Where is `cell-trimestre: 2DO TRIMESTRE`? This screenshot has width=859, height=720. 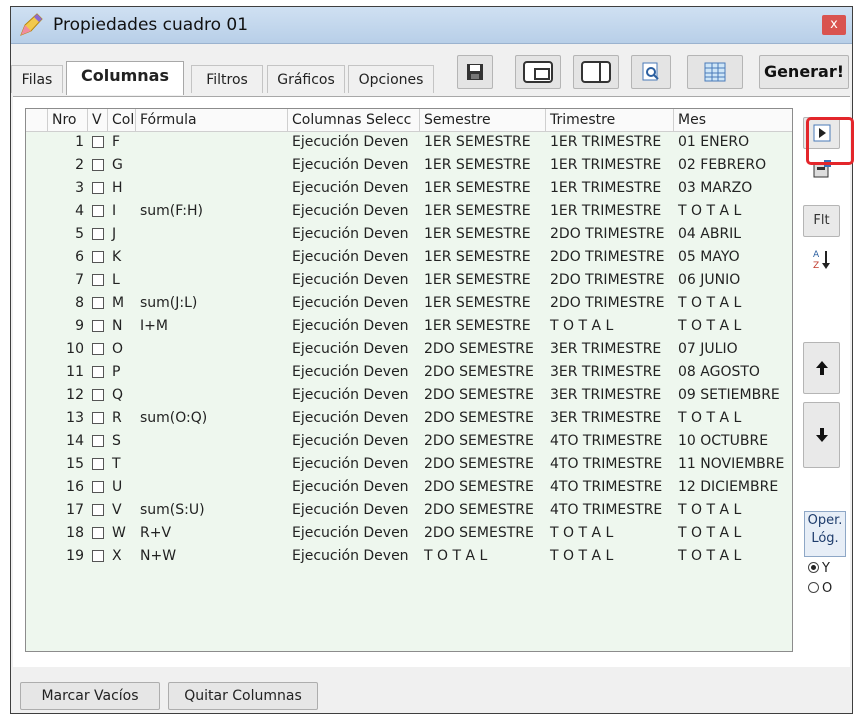 cell-trimestre: 2DO TRIMESTRE is located at coordinates (610, 303).